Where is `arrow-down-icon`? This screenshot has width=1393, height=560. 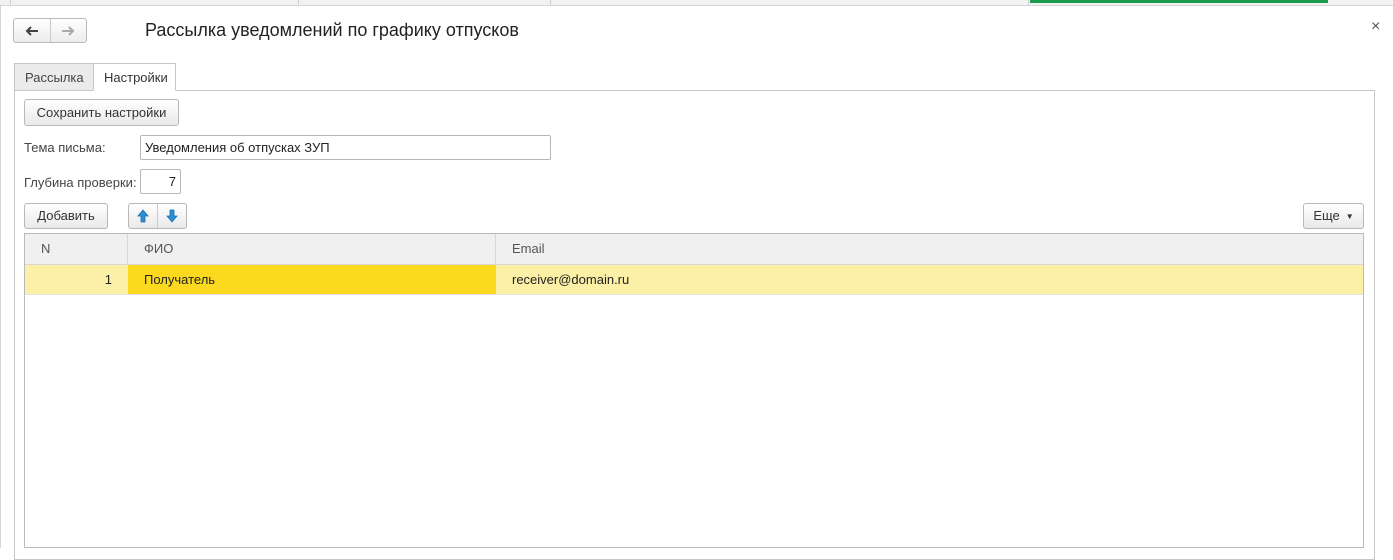 arrow-down-icon is located at coordinates (172, 216).